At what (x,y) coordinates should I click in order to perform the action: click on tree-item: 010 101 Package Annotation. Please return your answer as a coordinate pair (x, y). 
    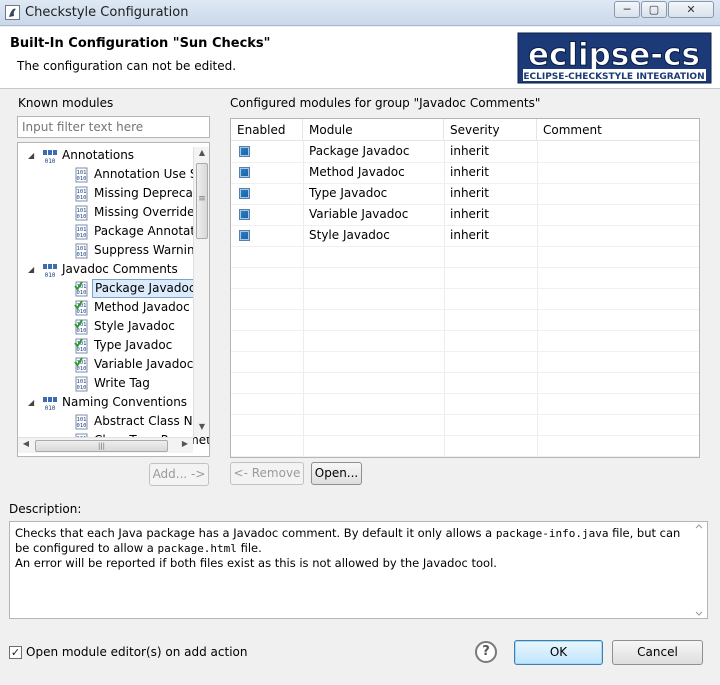
    Looking at the image, I should click on (113, 231).